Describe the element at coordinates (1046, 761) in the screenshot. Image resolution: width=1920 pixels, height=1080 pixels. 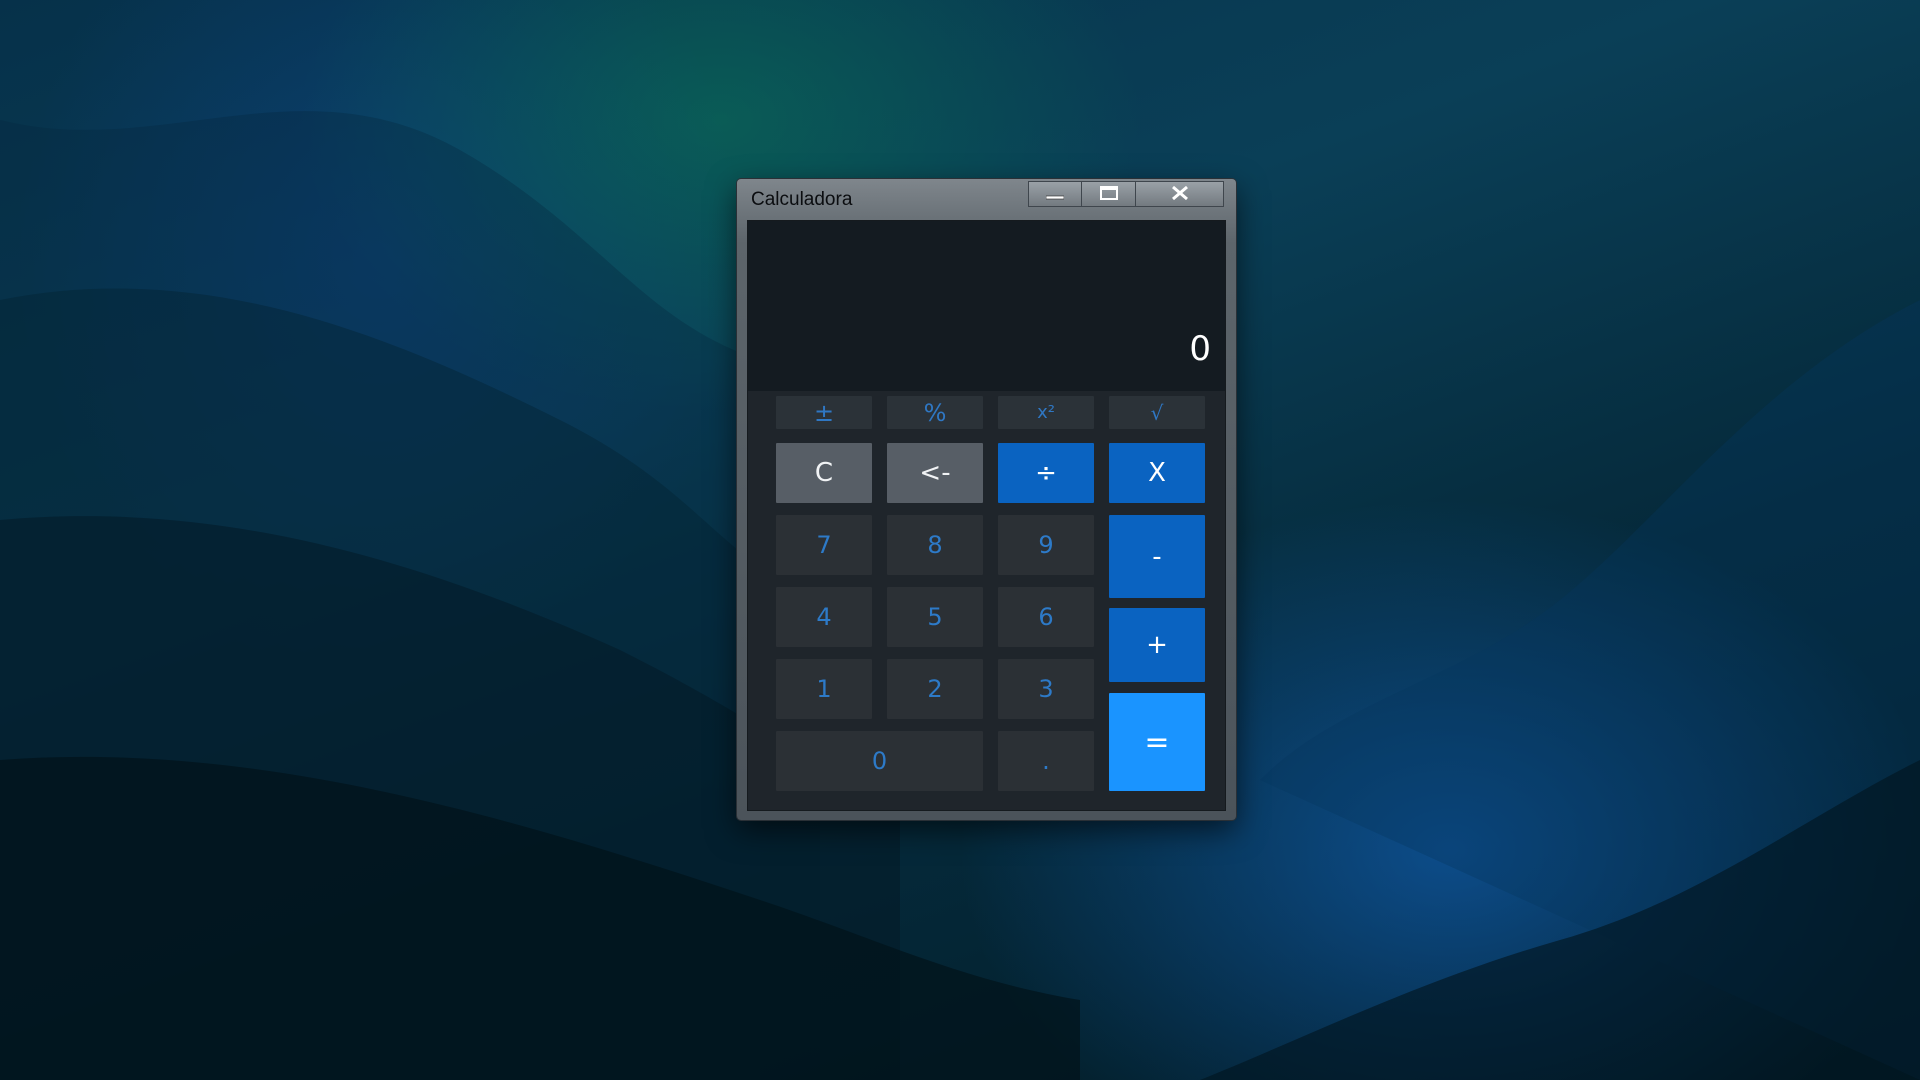
I see `decimal-button: .` at that location.